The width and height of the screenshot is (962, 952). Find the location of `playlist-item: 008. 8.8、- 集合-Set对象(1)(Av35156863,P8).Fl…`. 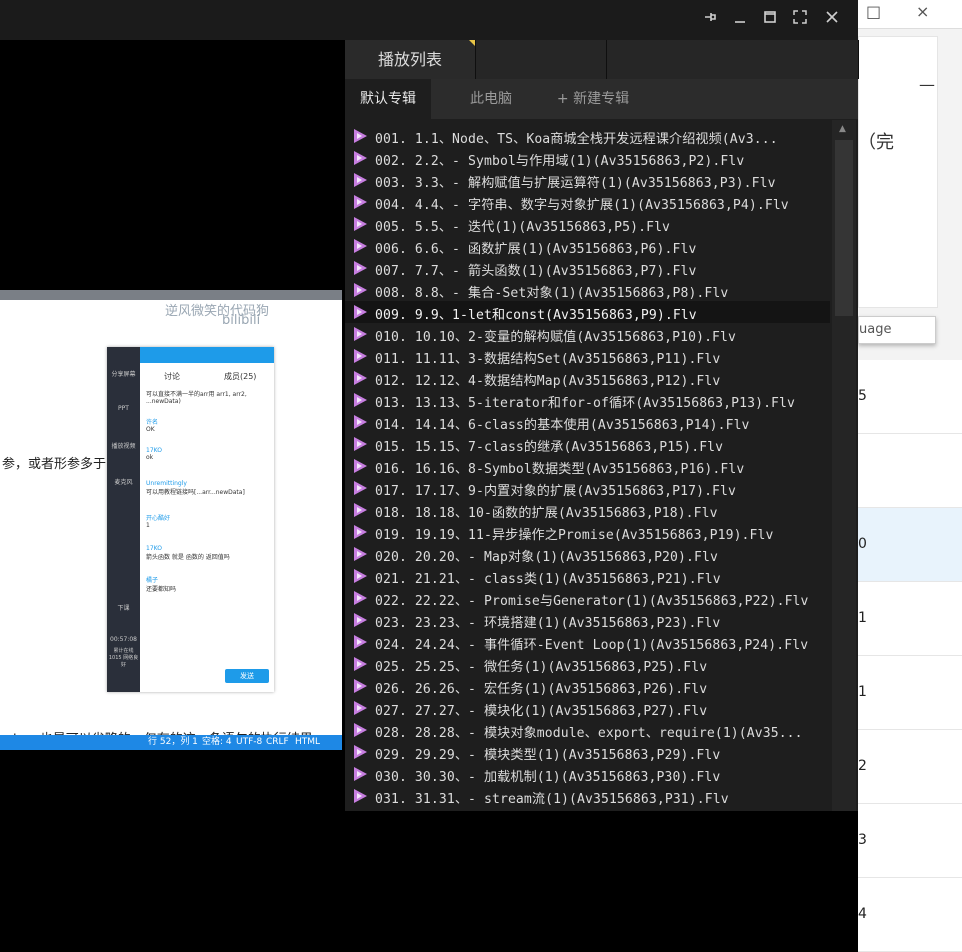

playlist-item: 008. 8.8、- 集合-Set对象(1)(Av35156863,P8).Fl… is located at coordinates (587, 290).